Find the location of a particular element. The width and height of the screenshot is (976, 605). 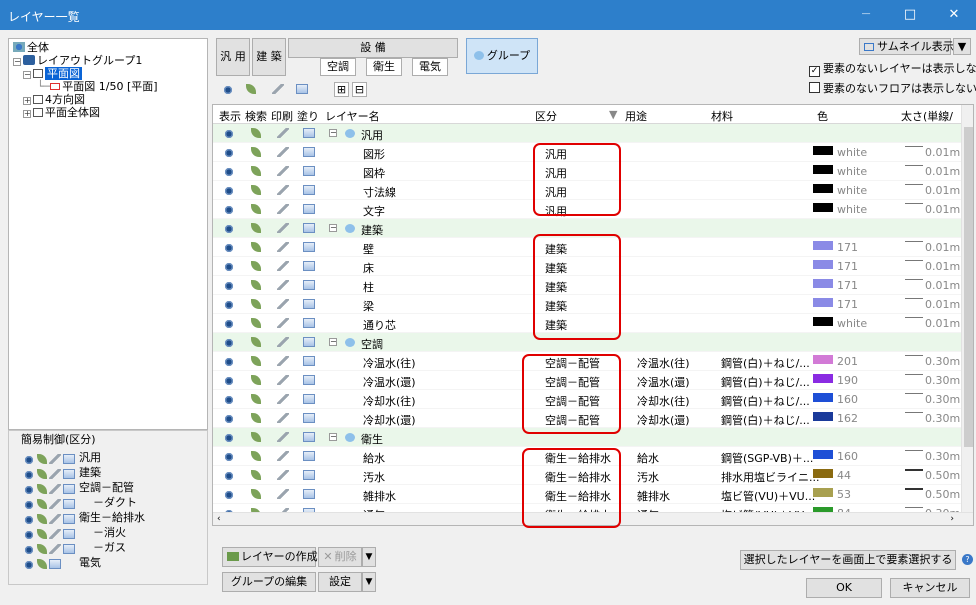

minimize-button: ─ is located at coordinates (866, 15).